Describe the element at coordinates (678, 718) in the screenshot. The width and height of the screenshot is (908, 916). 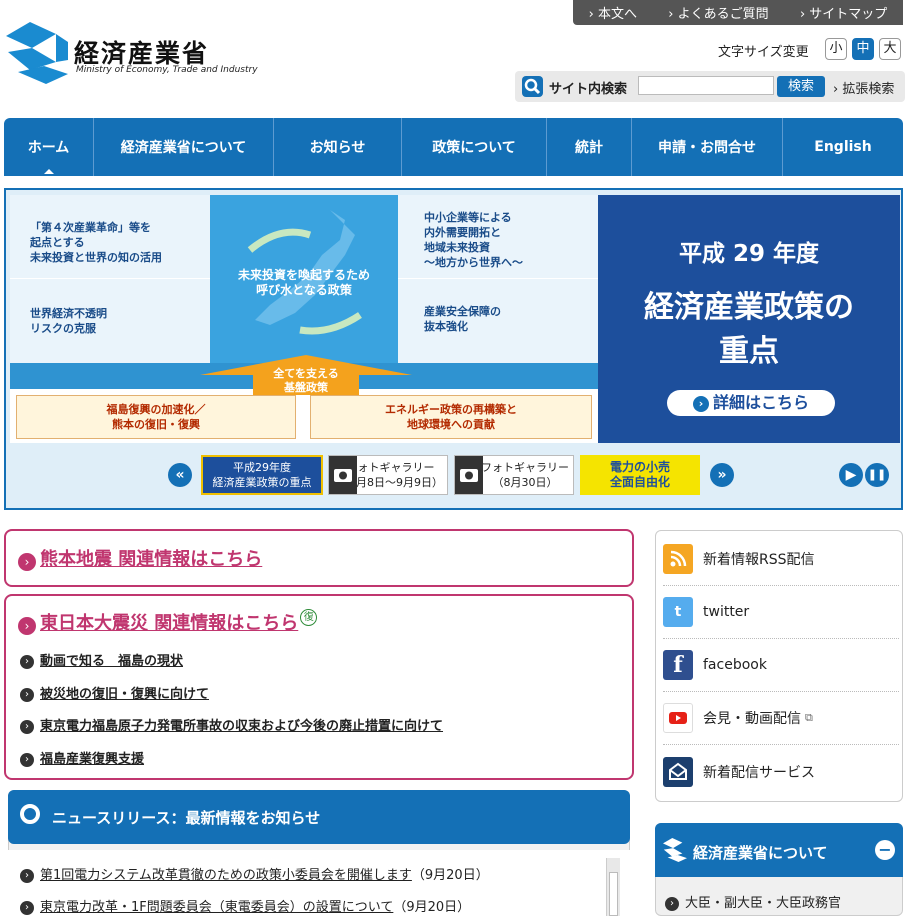
I see `youtube-icon` at that location.